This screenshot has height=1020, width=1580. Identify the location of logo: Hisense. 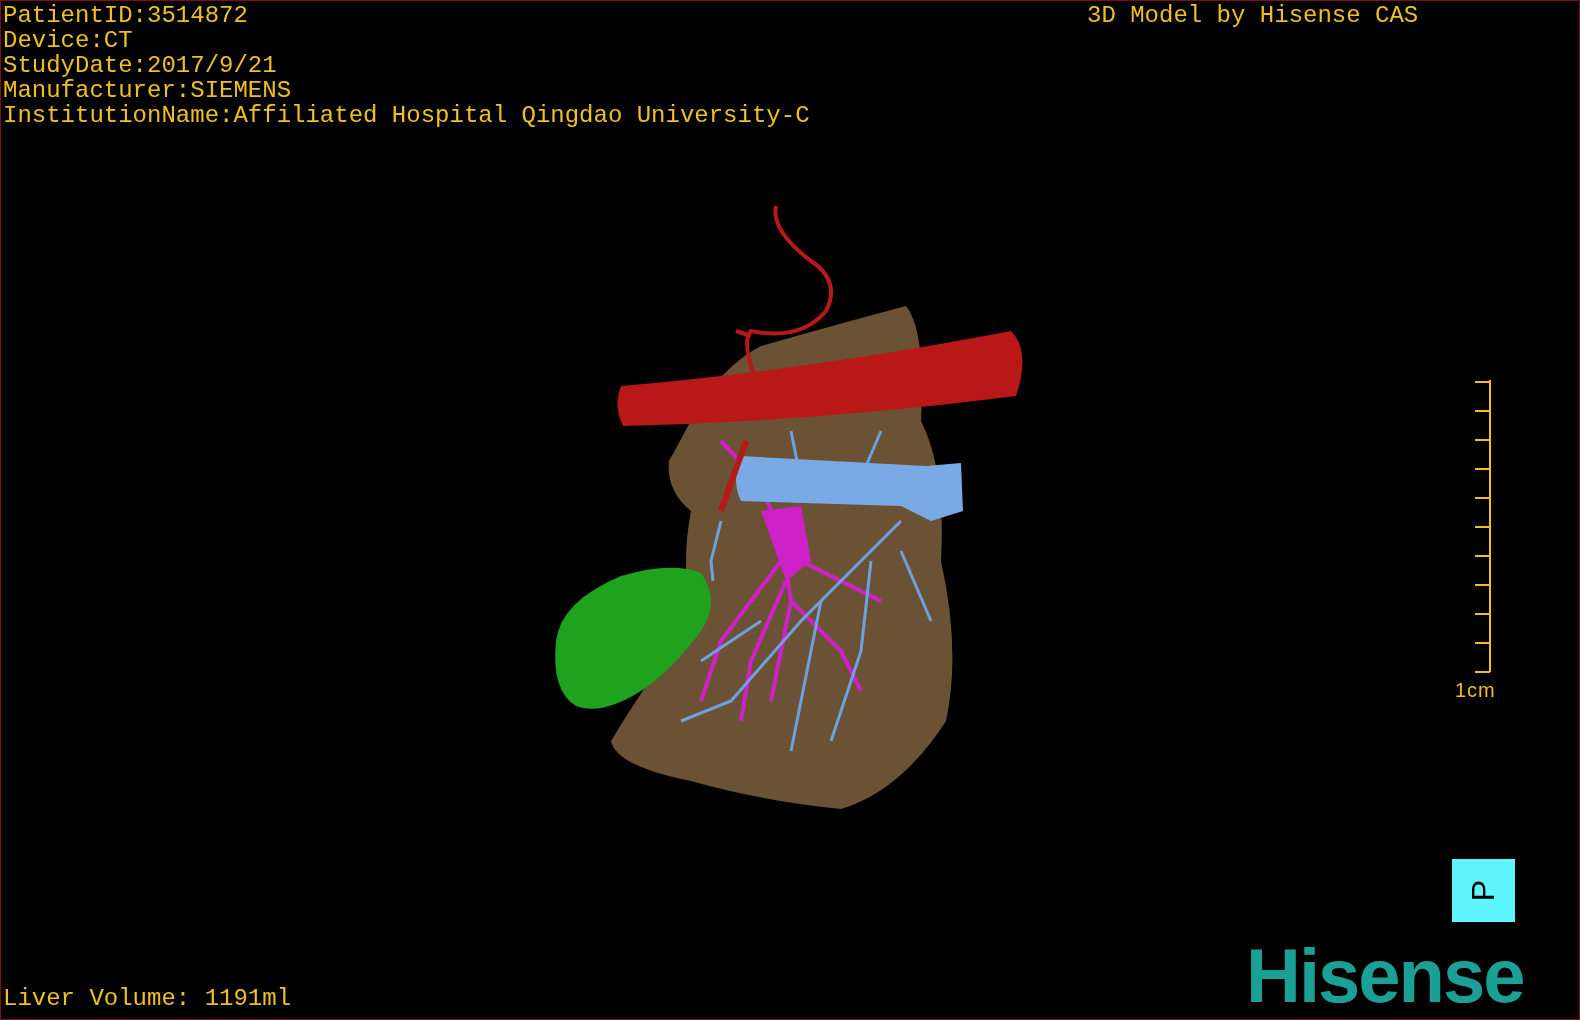
(1385, 976).